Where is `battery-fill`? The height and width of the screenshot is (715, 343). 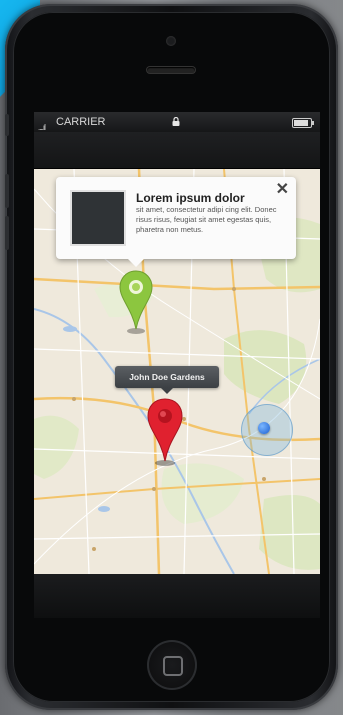 battery-fill is located at coordinates (301, 123).